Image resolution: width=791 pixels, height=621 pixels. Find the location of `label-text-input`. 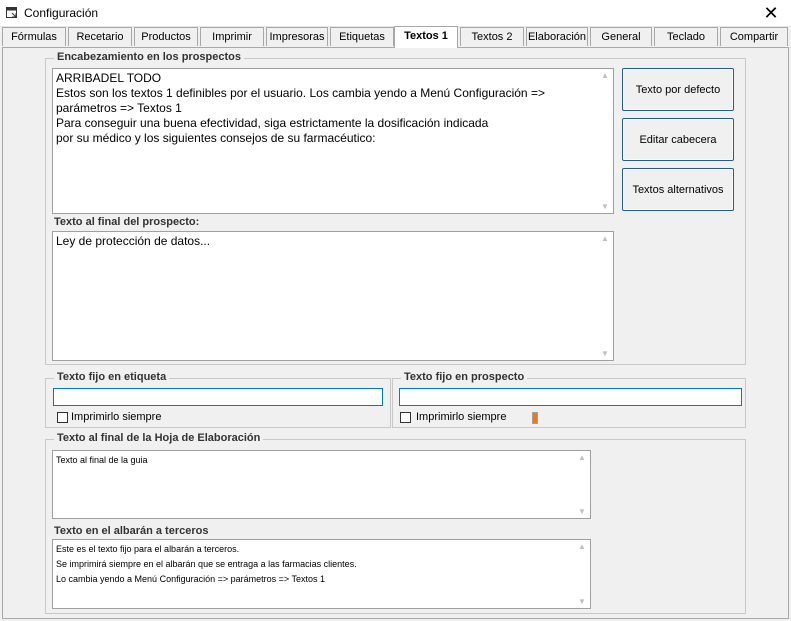

label-text-input is located at coordinates (218, 397).